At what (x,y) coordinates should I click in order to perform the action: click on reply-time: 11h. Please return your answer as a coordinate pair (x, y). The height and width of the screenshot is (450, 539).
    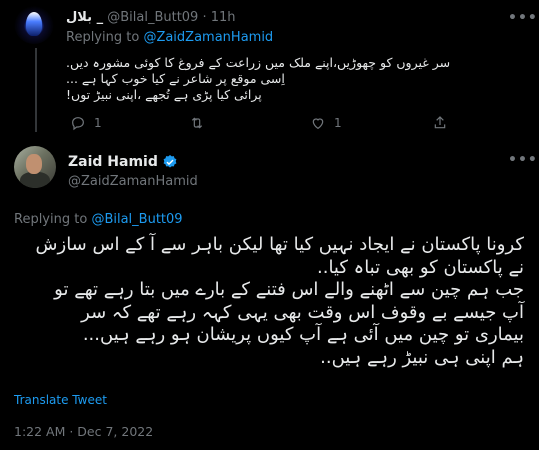
    Looking at the image, I should click on (223, 17).